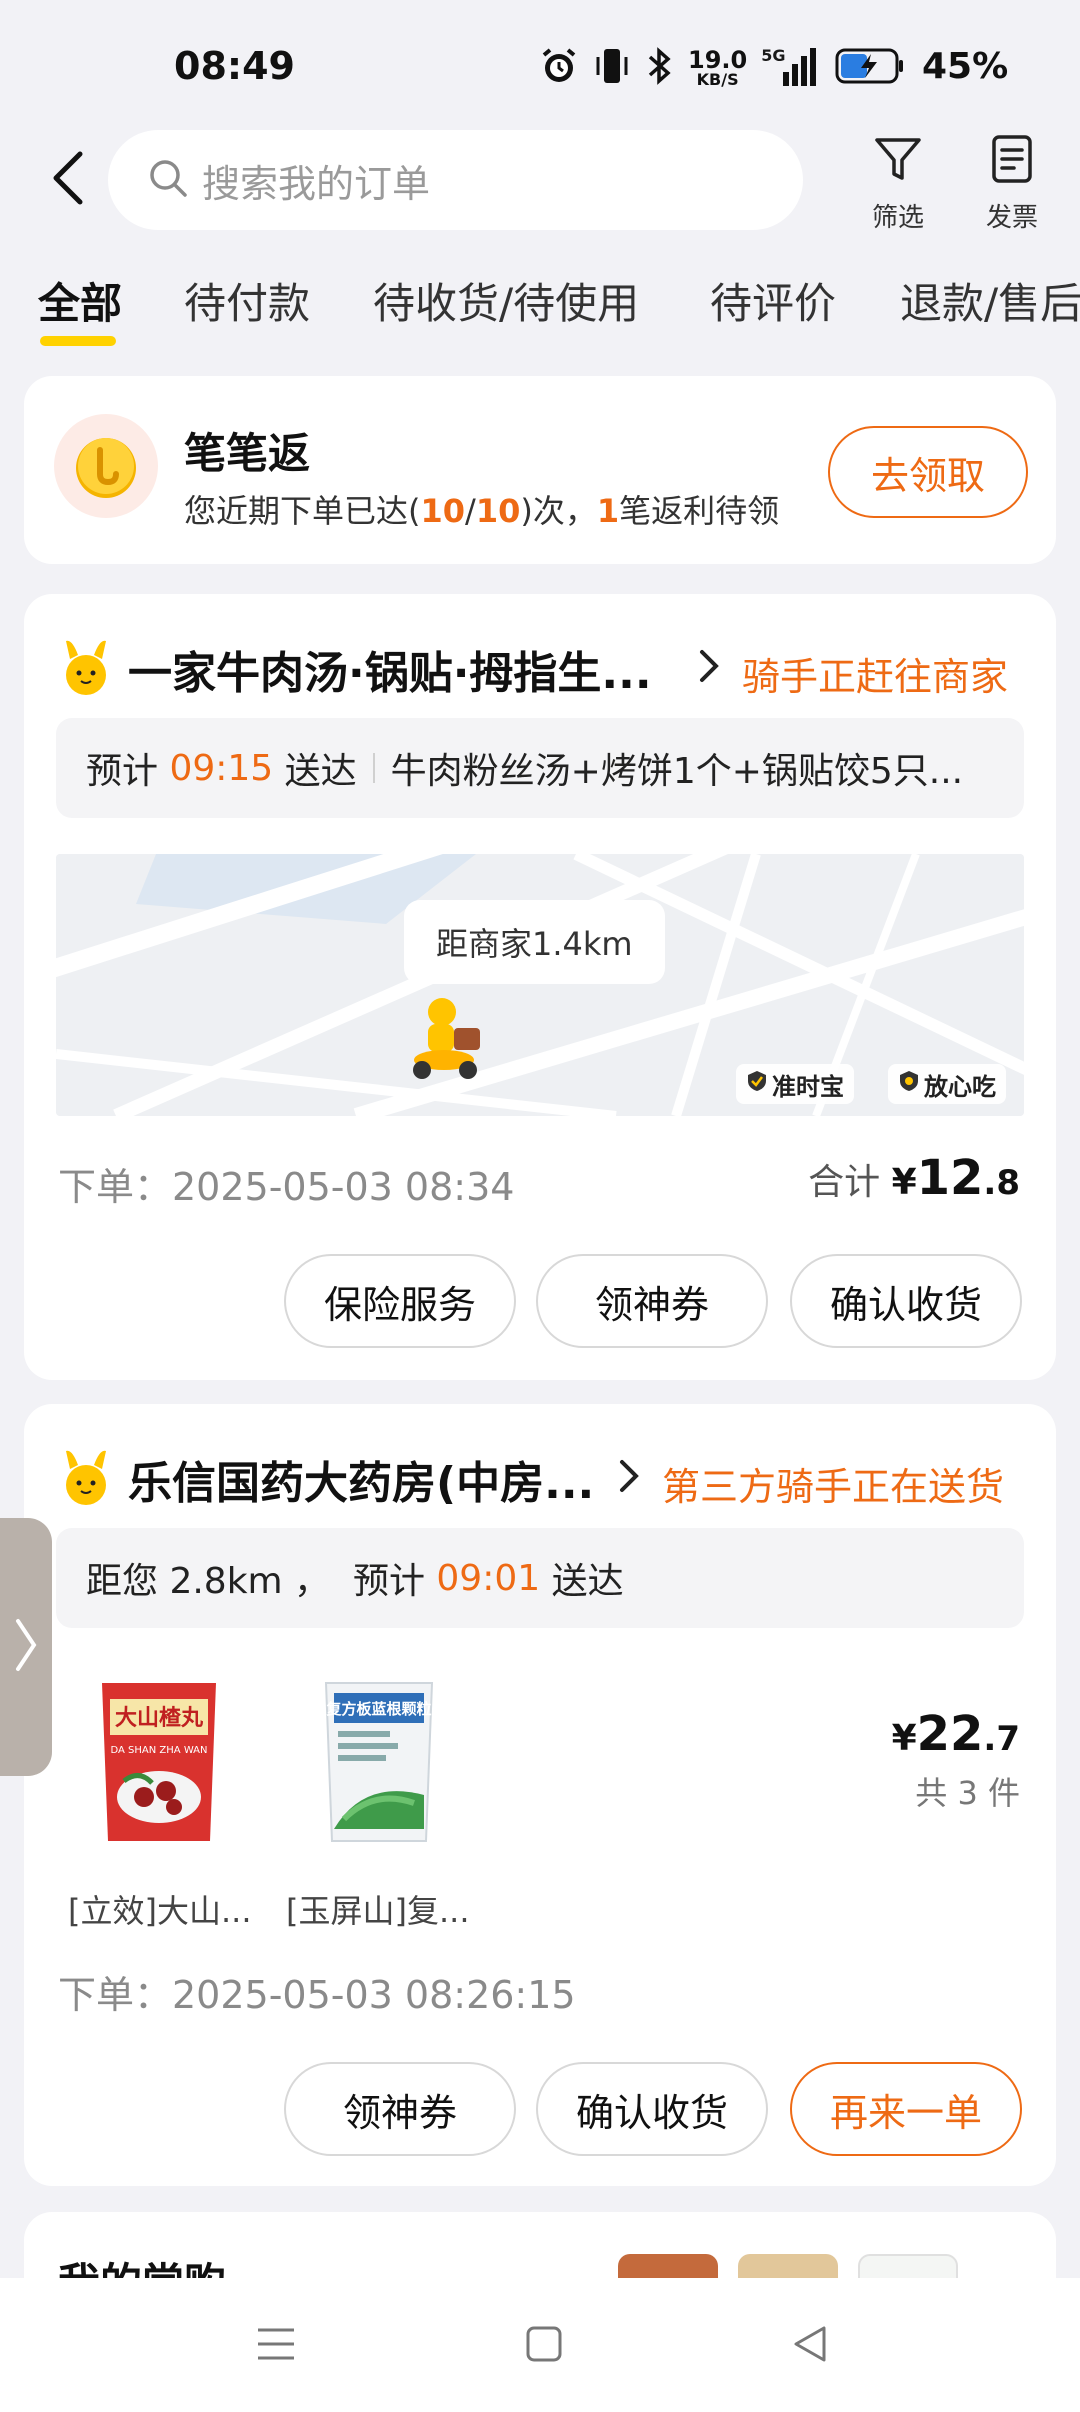 The width and height of the screenshot is (1080, 2412). What do you see at coordinates (875, 677) in the screenshot?
I see `order-status: 骑手正赶往商家` at bounding box center [875, 677].